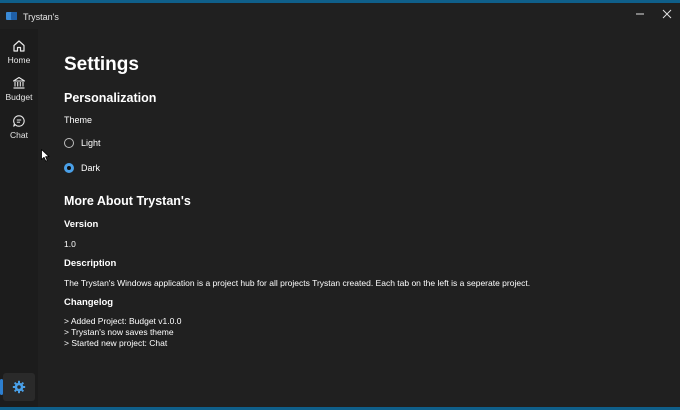 Image resolution: width=680 pixels, height=410 pixels. What do you see at coordinates (69, 143) in the screenshot?
I see `radio-button-unchecked` at bounding box center [69, 143].